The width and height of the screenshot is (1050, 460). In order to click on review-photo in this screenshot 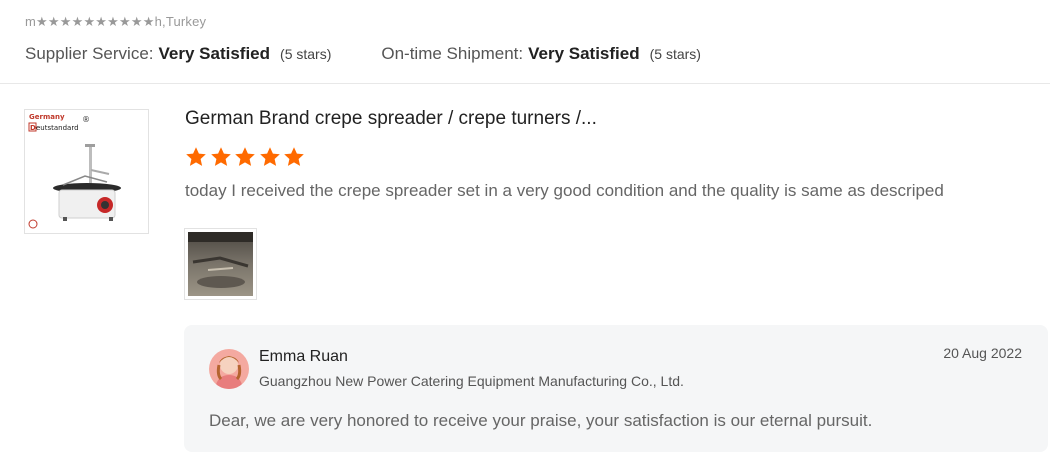, I will do `click(220, 264)`.